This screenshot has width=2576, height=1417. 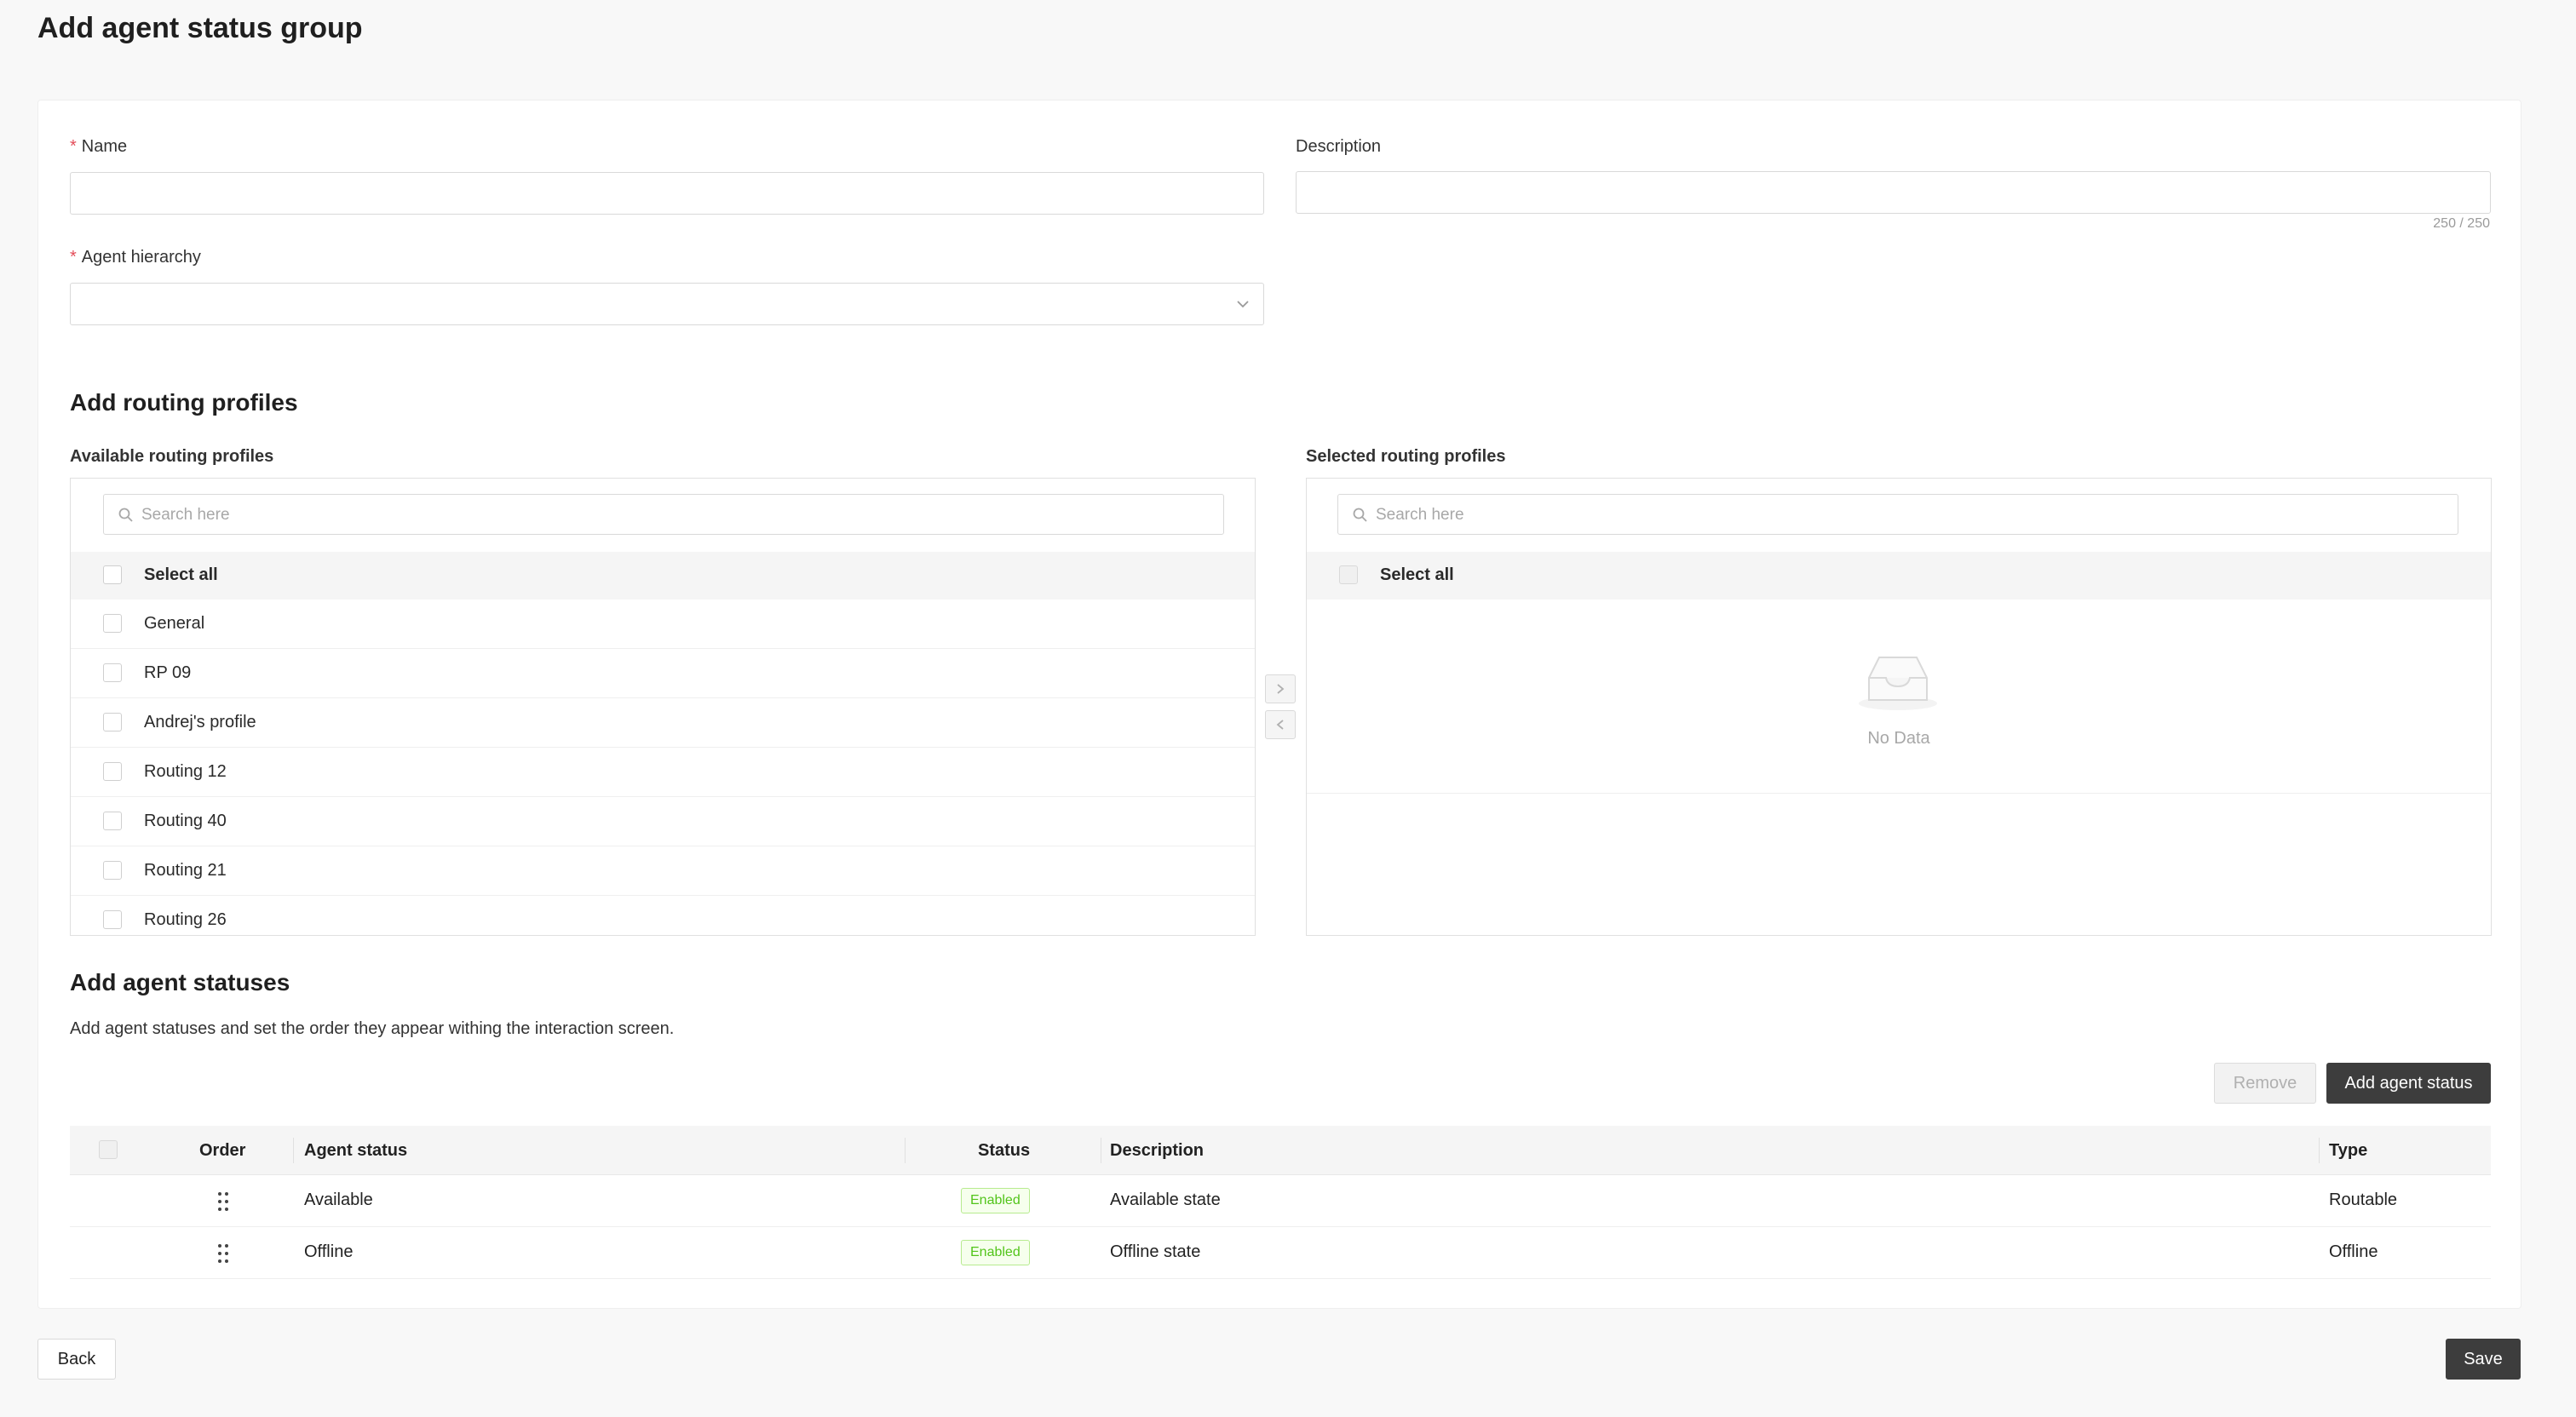 What do you see at coordinates (663, 871) in the screenshot?
I see `list-item: Routing 21` at bounding box center [663, 871].